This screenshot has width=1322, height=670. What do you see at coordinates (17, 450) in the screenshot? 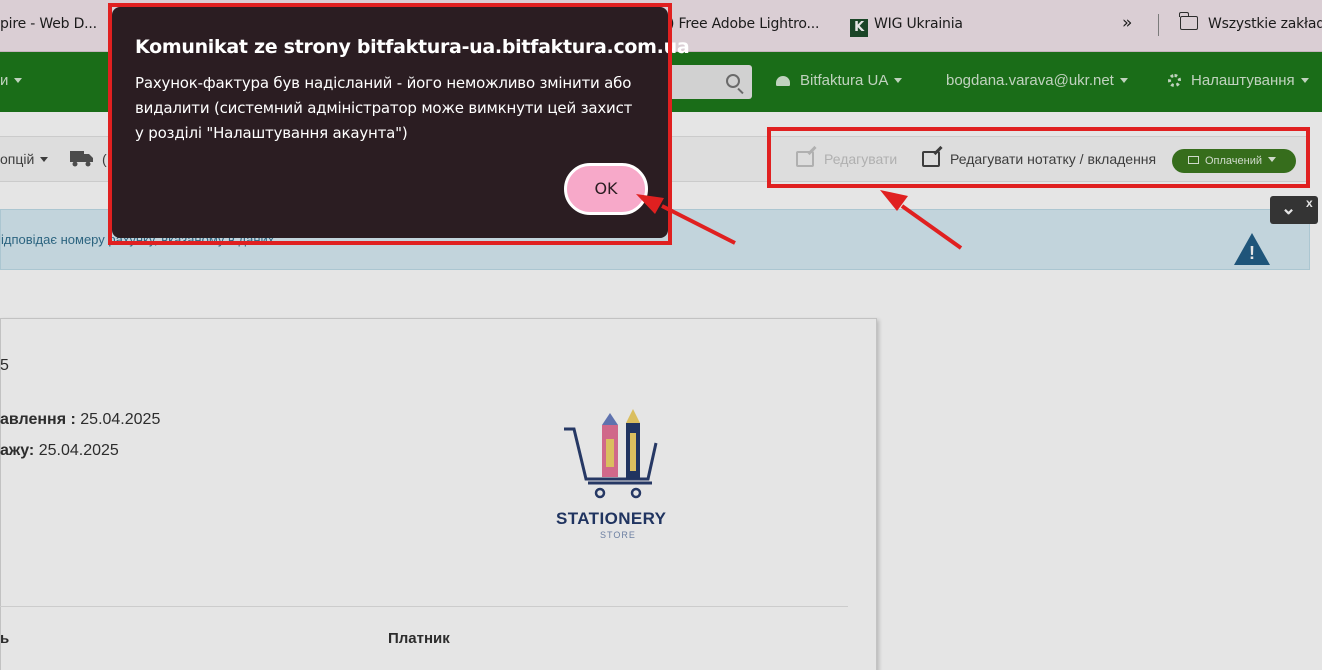
I see `sale-date-label: ажу:` at bounding box center [17, 450].